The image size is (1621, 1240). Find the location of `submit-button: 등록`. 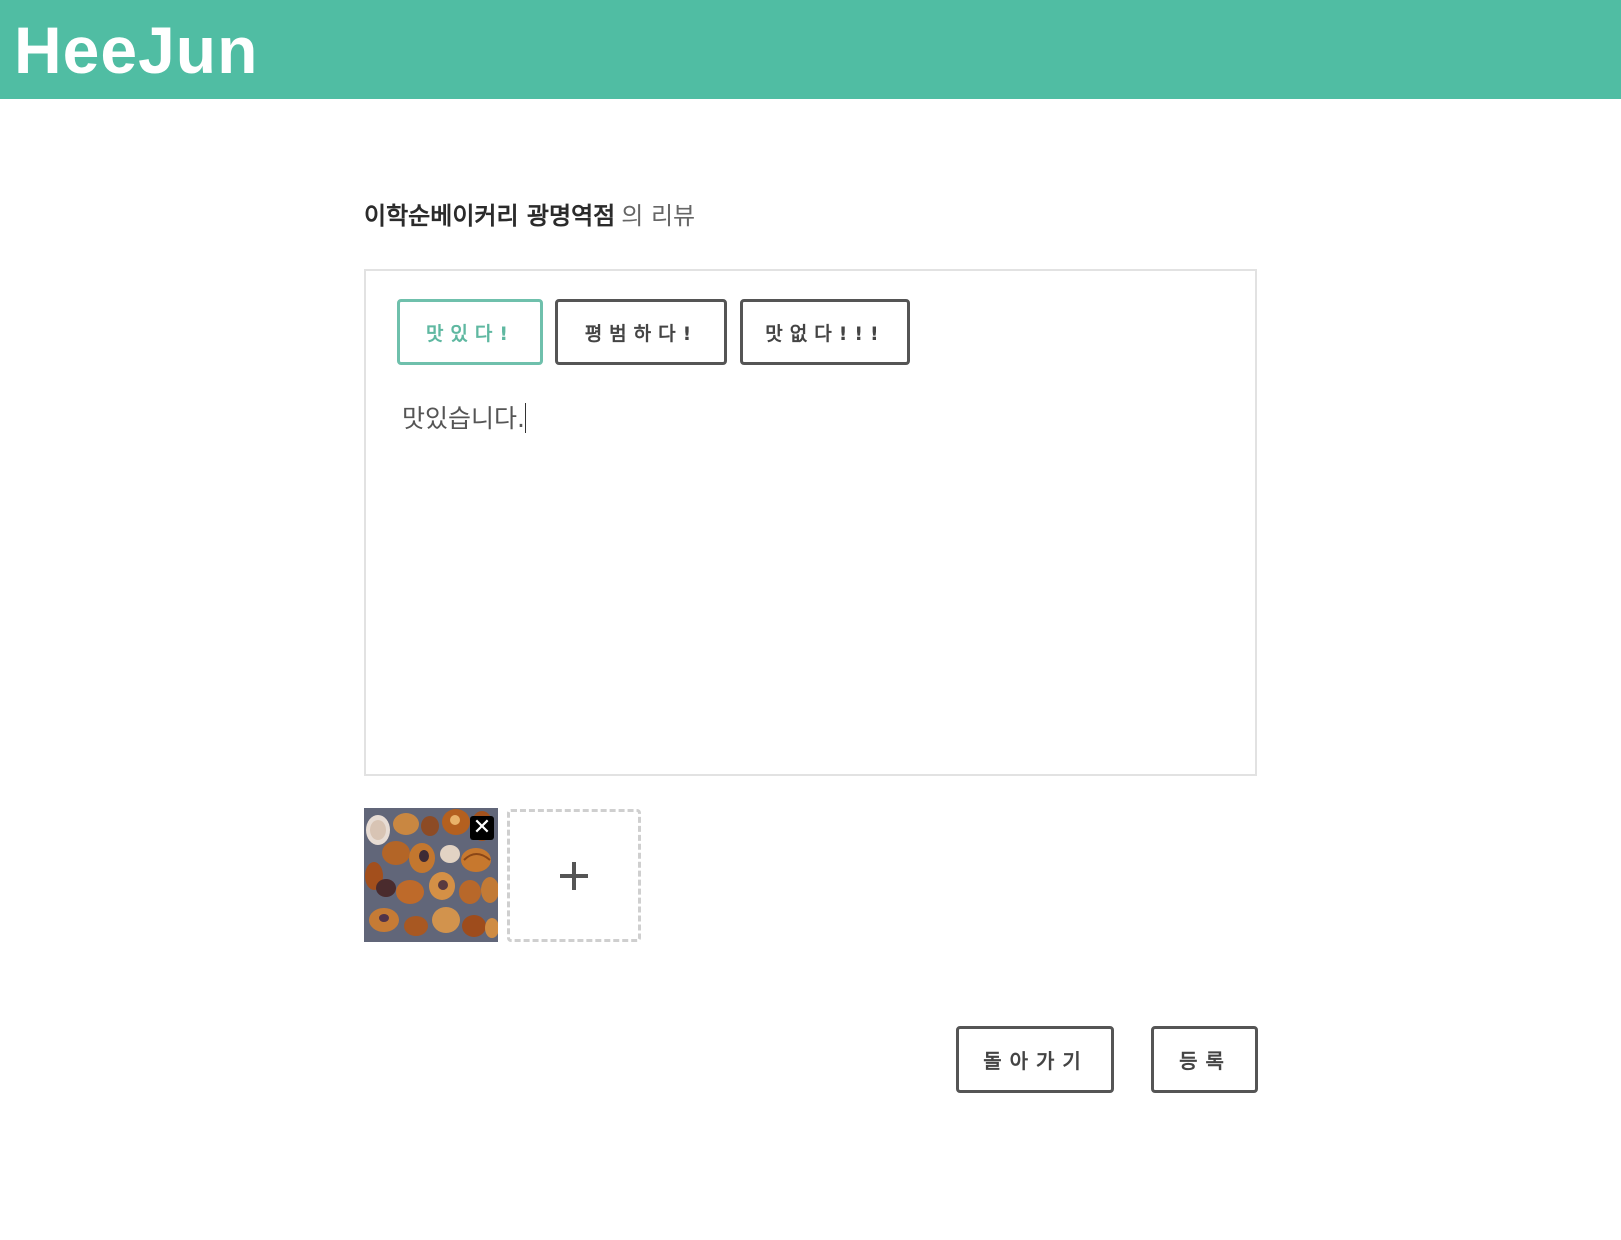

submit-button: 등록 is located at coordinates (1204, 1059).